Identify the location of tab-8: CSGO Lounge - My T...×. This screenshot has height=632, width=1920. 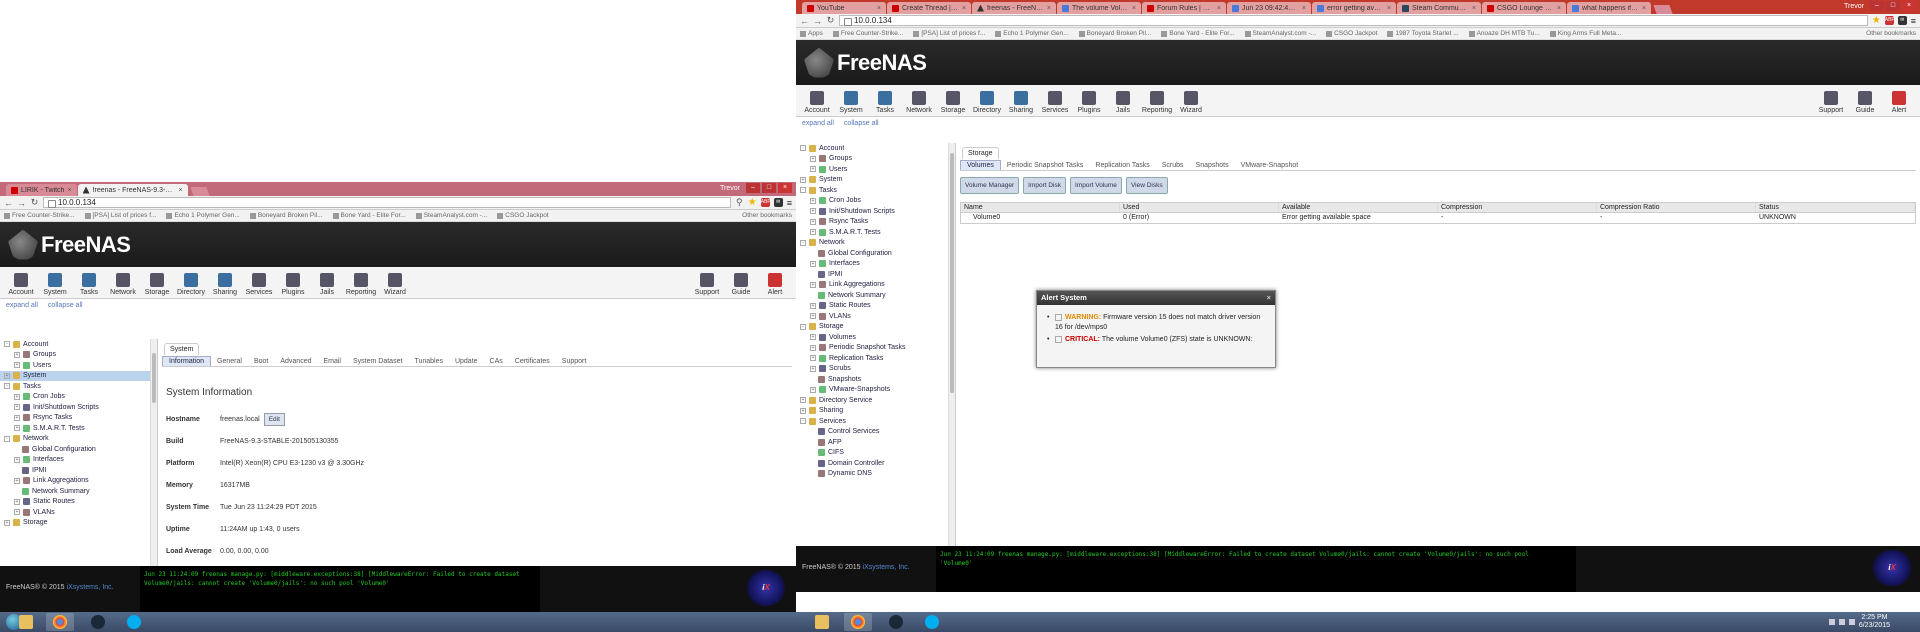
(1524, 8).